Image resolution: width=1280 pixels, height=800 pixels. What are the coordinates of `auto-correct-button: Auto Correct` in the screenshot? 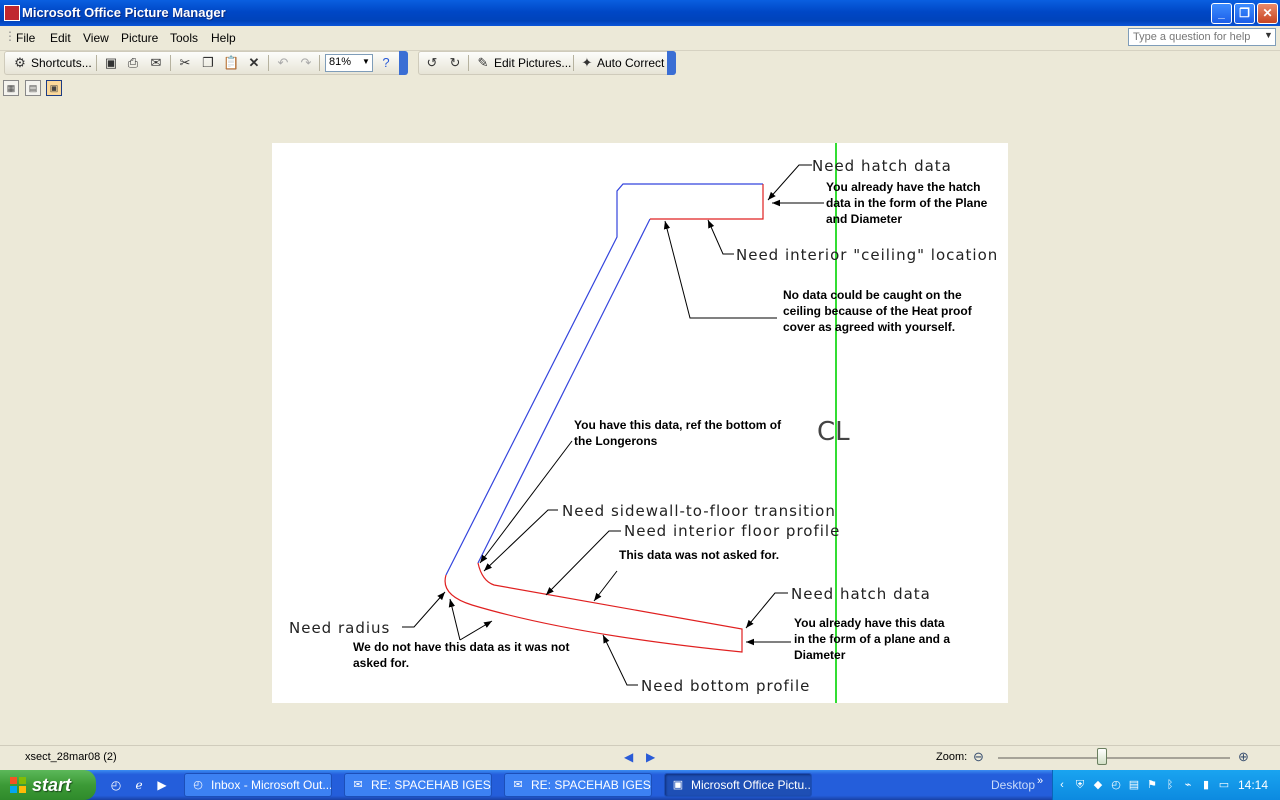 It's located at (630, 63).